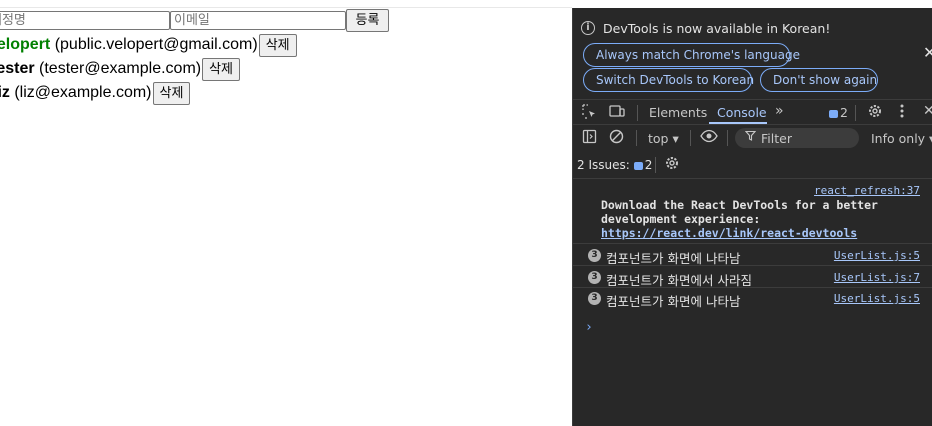 The width and height of the screenshot is (932, 426). What do you see at coordinates (808, 138) in the screenshot?
I see `filter-input` at bounding box center [808, 138].